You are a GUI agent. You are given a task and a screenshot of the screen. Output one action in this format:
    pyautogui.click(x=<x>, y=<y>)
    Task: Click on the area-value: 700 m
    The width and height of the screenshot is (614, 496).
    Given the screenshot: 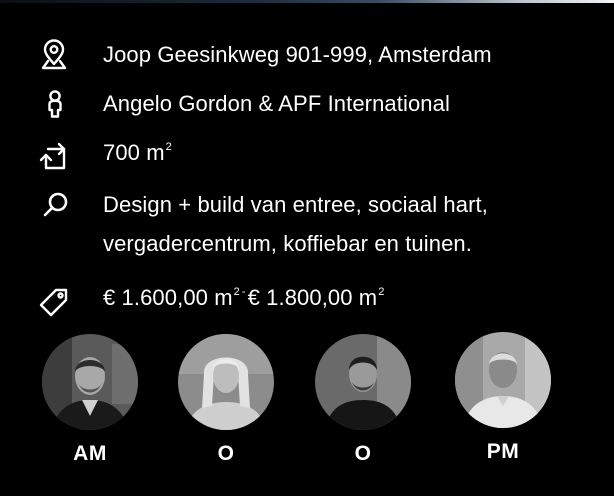 What is the action you would take?
    pyautogui.click(x=134, y=152)
    